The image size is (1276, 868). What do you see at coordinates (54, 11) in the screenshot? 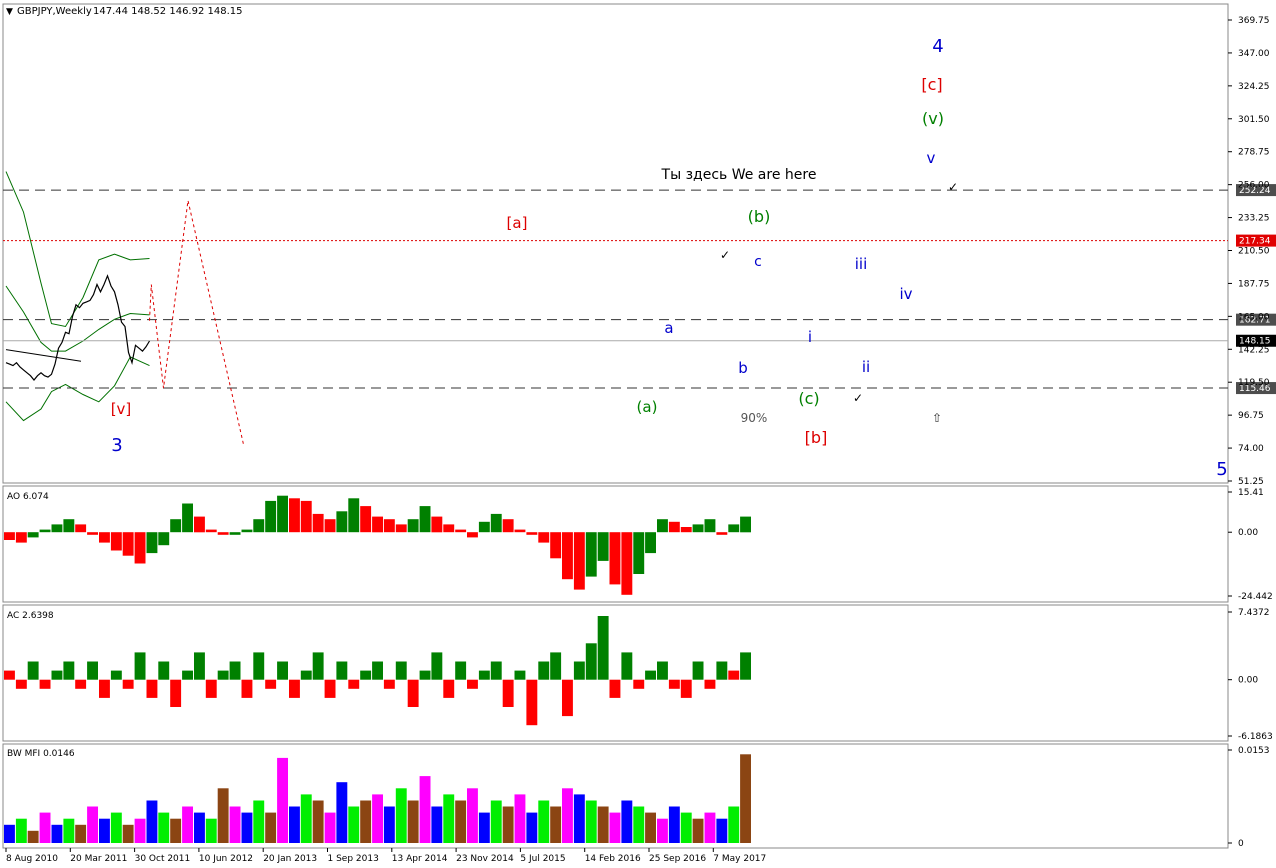
I see `symbol-timeframe: GBPJPY,Weekly` at bounding box center [54, 11].